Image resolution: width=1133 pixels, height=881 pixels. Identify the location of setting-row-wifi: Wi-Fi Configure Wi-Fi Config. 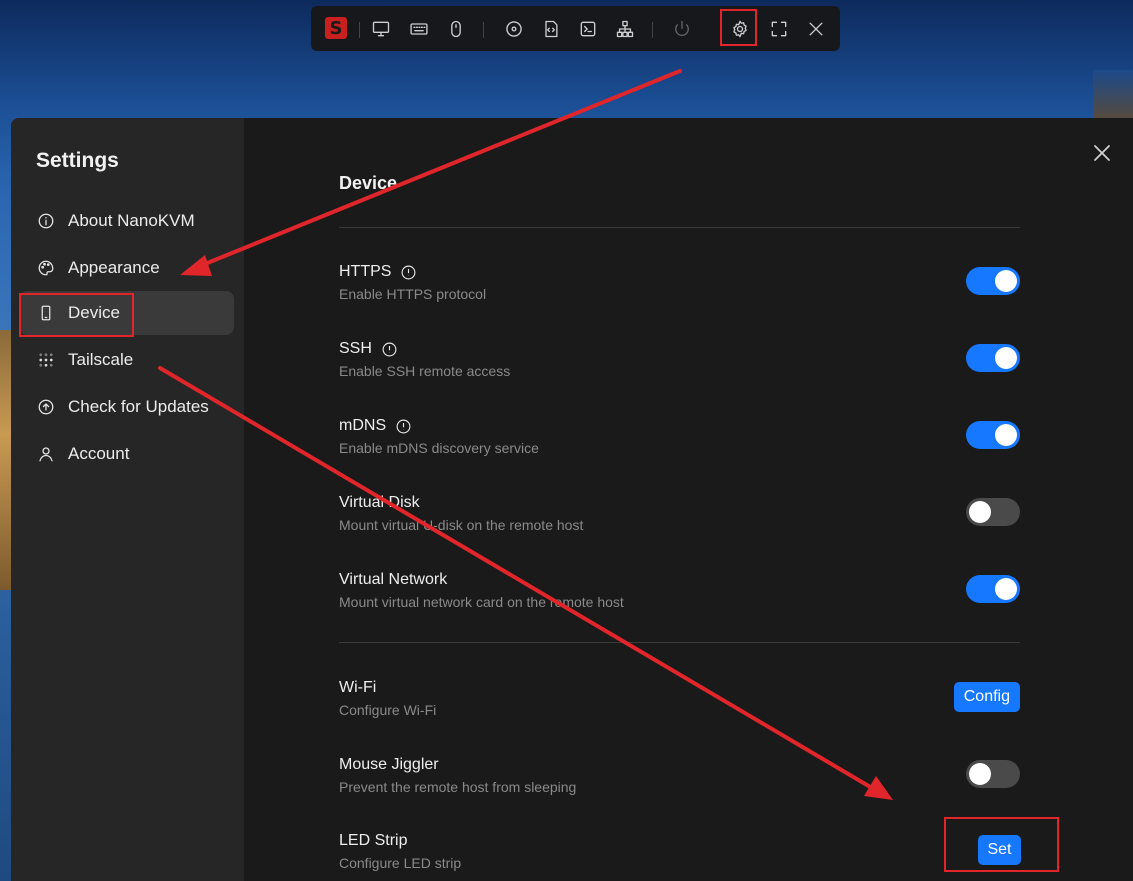
(679, 705).